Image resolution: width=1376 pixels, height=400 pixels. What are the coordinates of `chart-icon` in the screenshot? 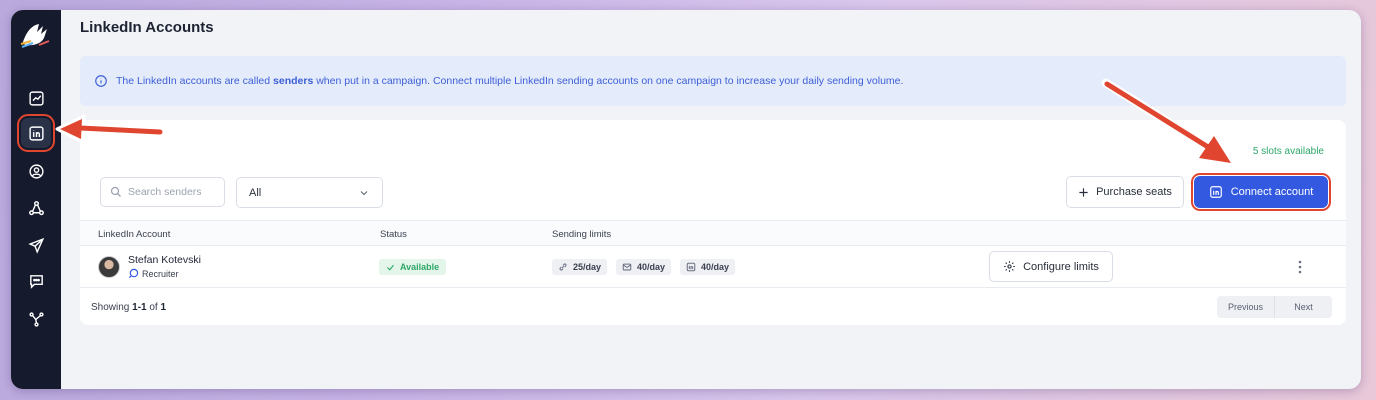 It's located at (36, 98).